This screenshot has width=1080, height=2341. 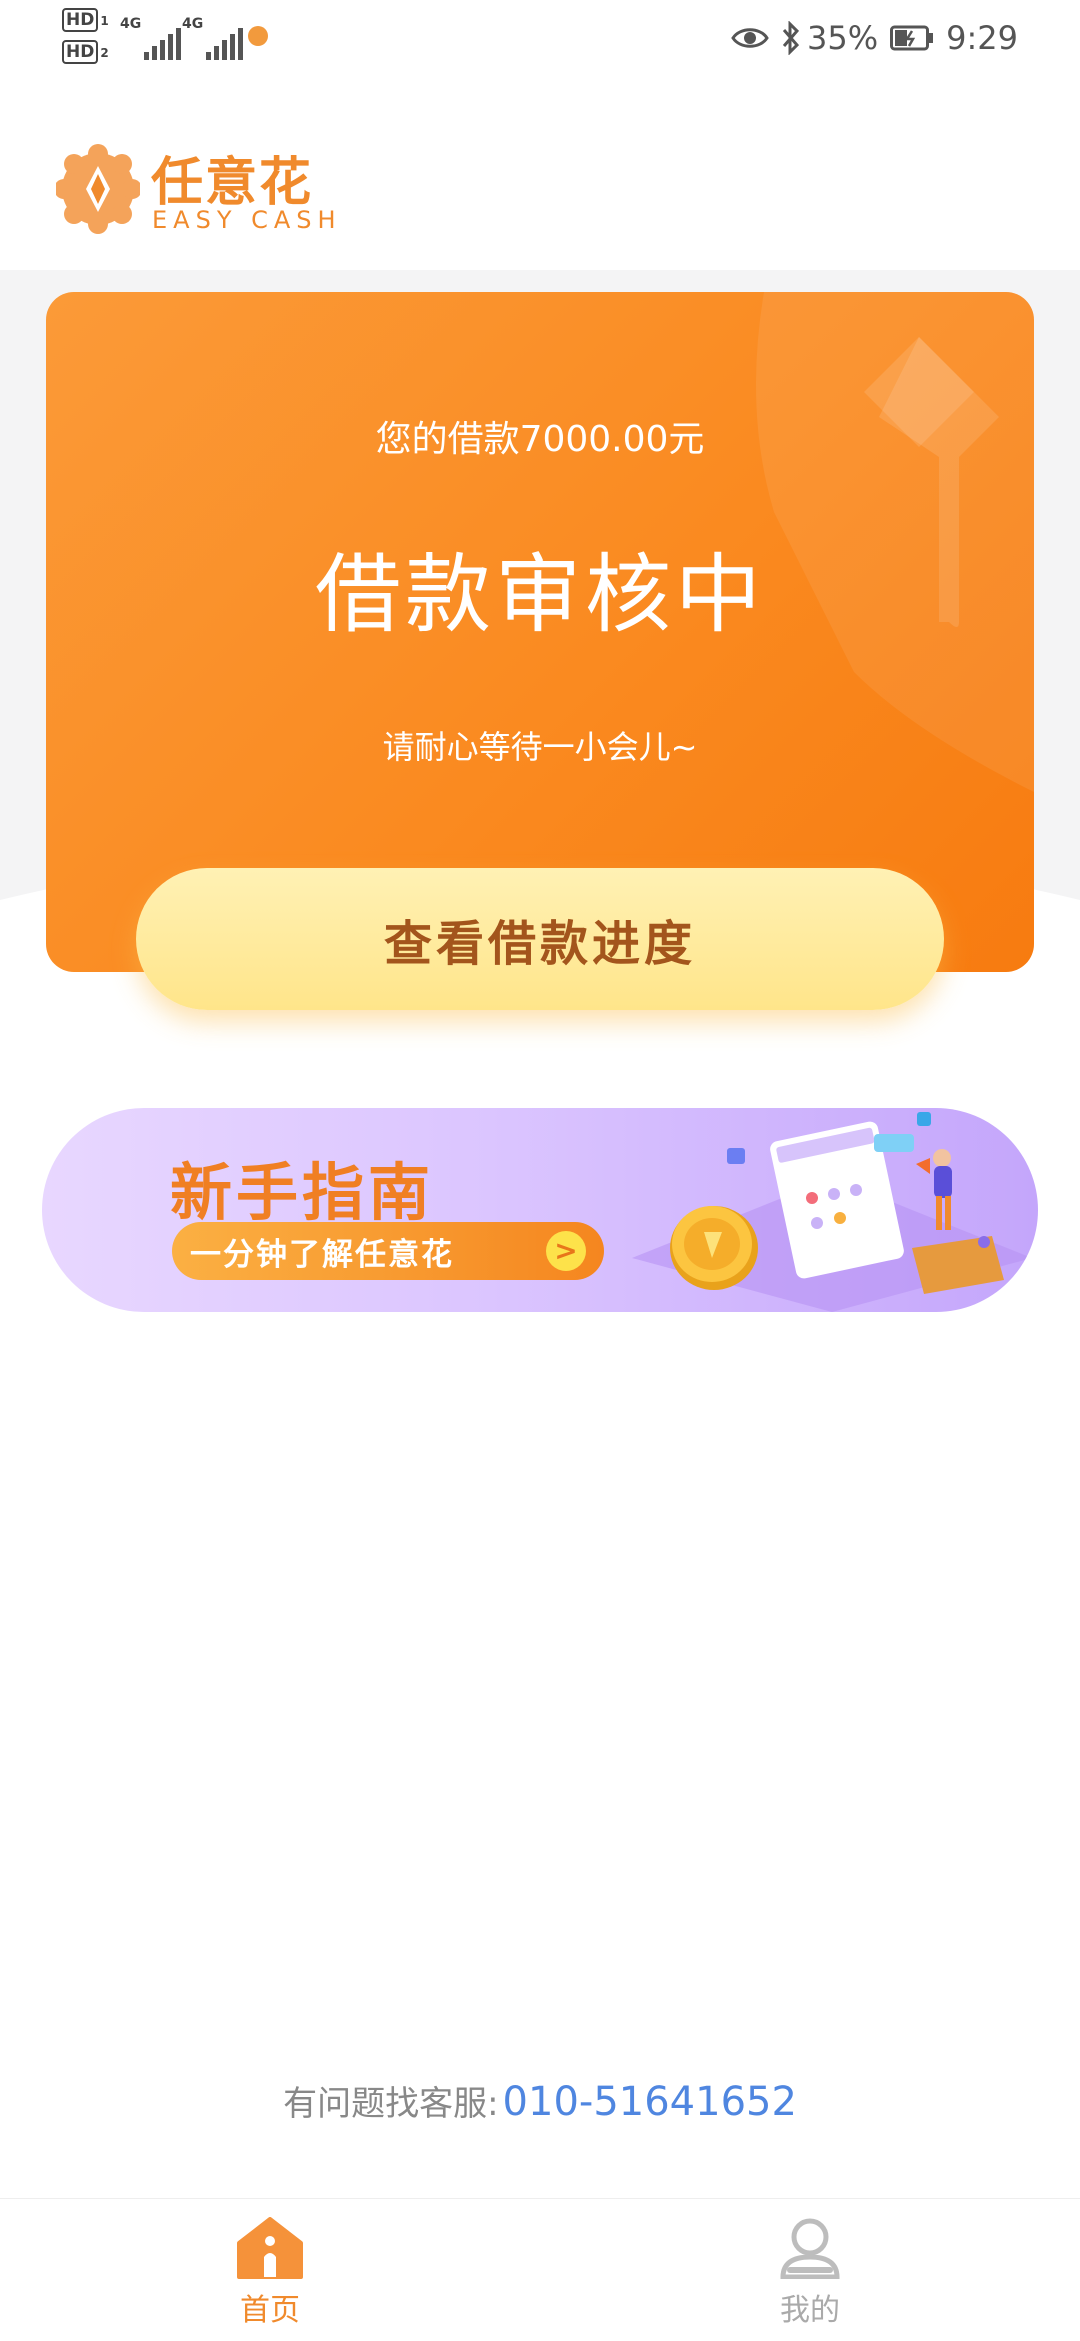 I want to click on clock: 9:29, so click(x=982, y=38).